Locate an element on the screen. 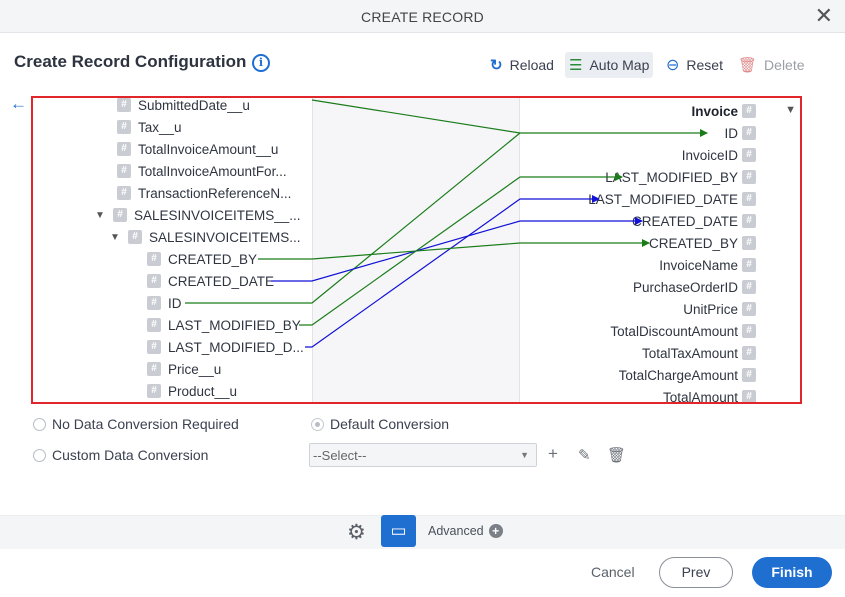 The image size is (845, 597). finish-button: Finish is located at coordinates (792, 572).